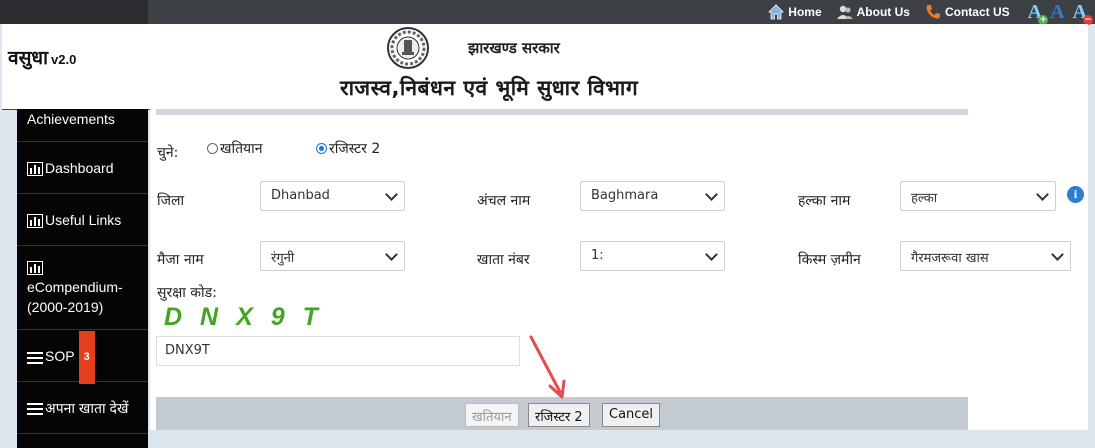 The image size is (1095, 448). I want to click on radio-register2-label: रजिस्टर 2, so click(355, 149).